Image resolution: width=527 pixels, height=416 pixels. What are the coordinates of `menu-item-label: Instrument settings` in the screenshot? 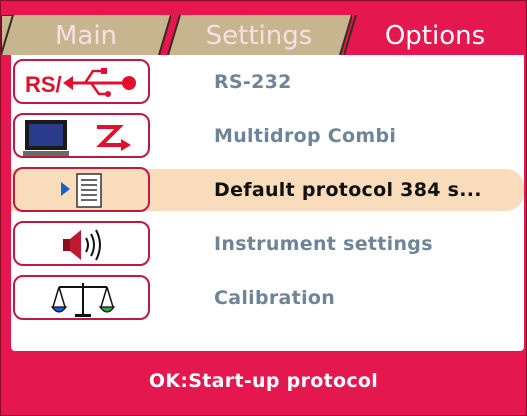 It's located at (323, 244).